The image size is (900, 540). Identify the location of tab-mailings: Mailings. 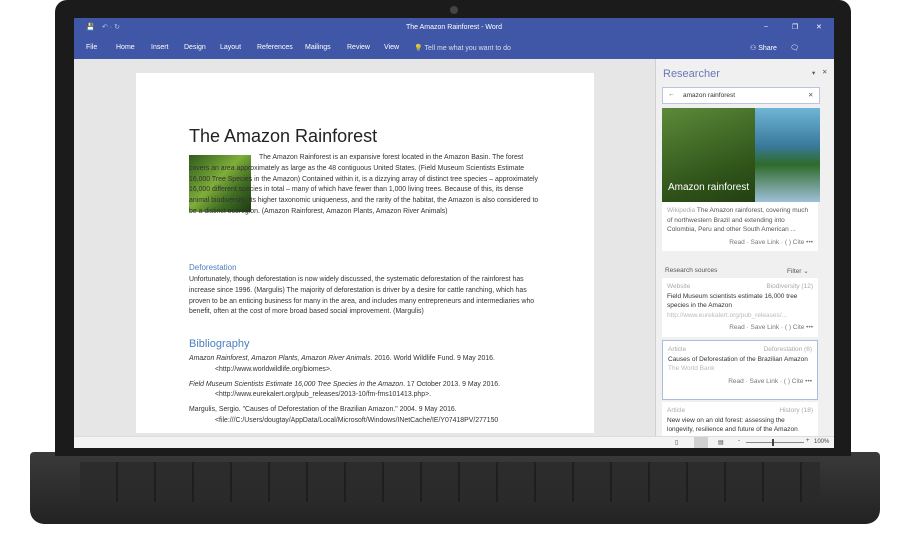
(318, 47).